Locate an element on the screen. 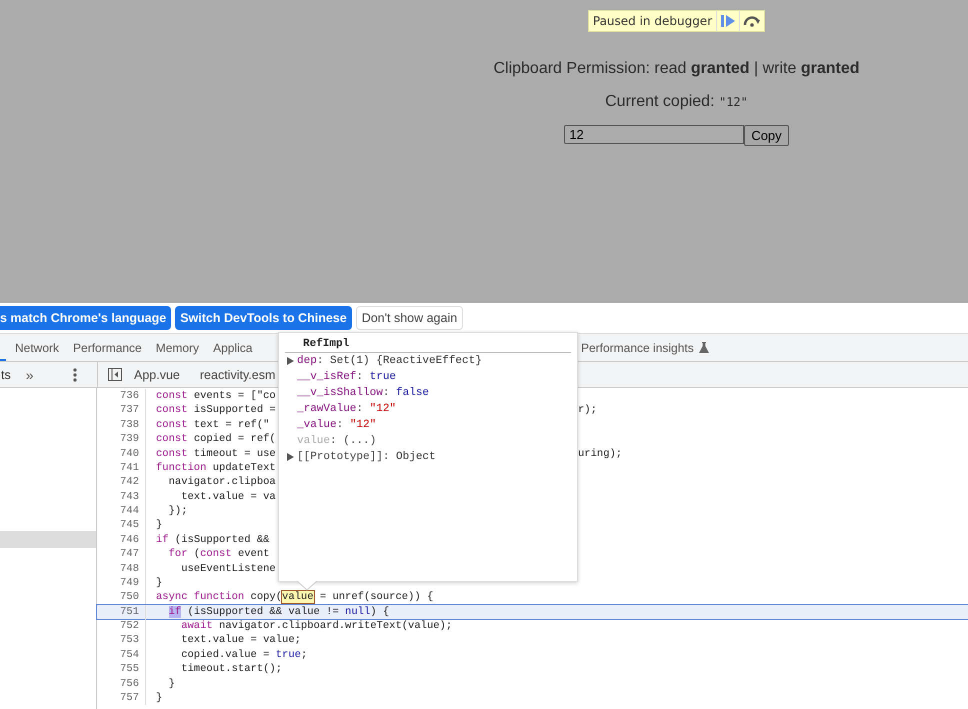 The image size is (968, 709). code-line: text.value = value; is located at coordinates (240, 640).